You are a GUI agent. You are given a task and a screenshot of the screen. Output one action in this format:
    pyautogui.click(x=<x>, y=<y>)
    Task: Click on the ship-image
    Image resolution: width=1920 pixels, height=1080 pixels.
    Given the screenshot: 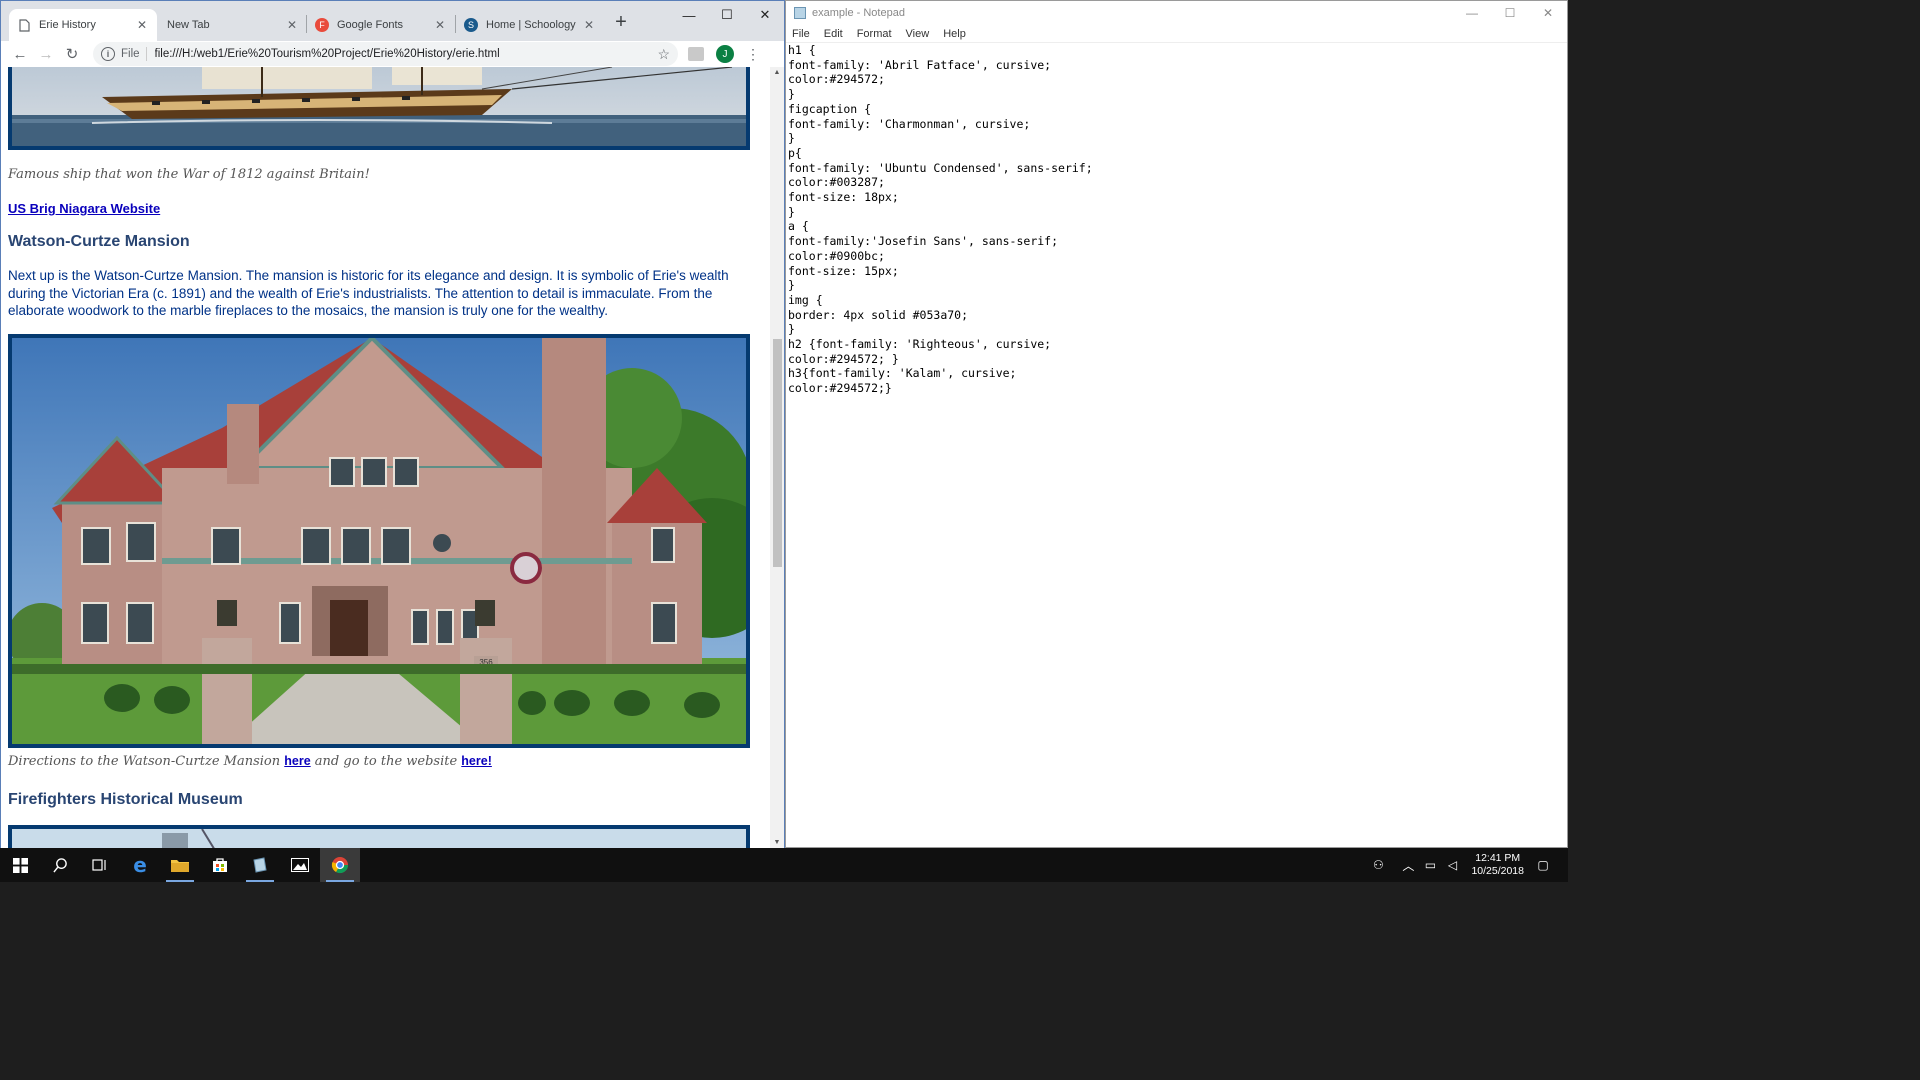 What is the action you would take?
    pyautogui.click(x=379, y=108)
    